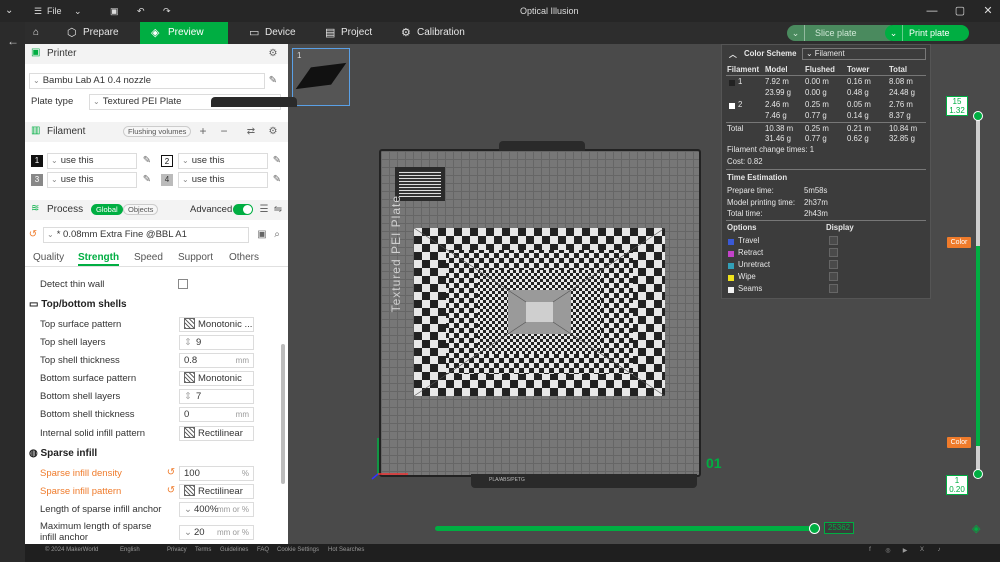 The width and height of the screenshot is (1000, 562). What do you see at coordinates (273, 132) in the screenshot?
I see `filament-settings-gear-icon: ⚙` at bounding box center [273, 132].